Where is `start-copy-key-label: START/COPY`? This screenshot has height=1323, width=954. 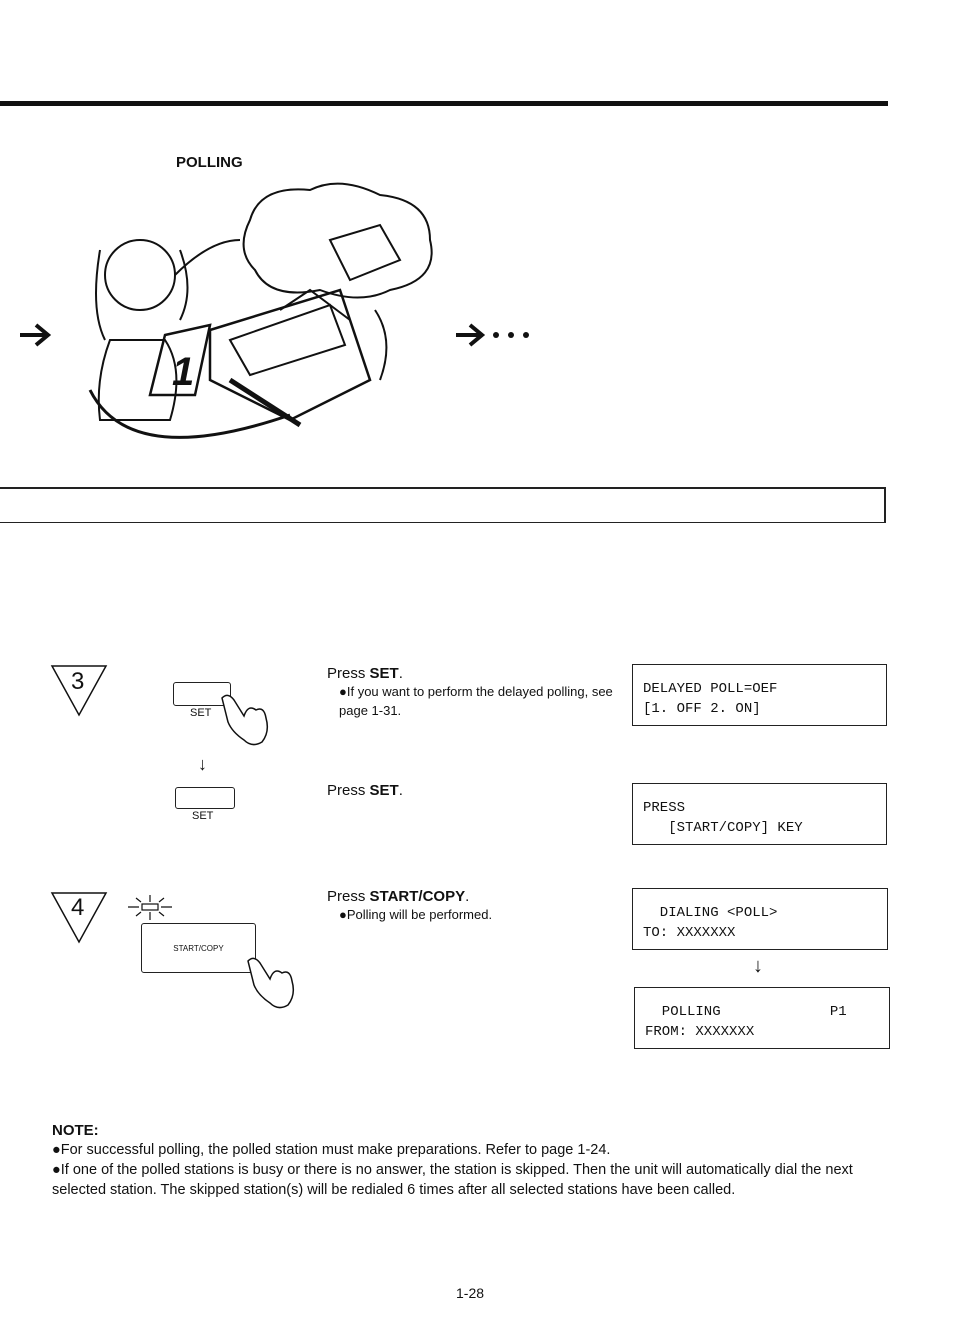 start-copy-key-label: START/COPY is located at coordinates (198, 948).